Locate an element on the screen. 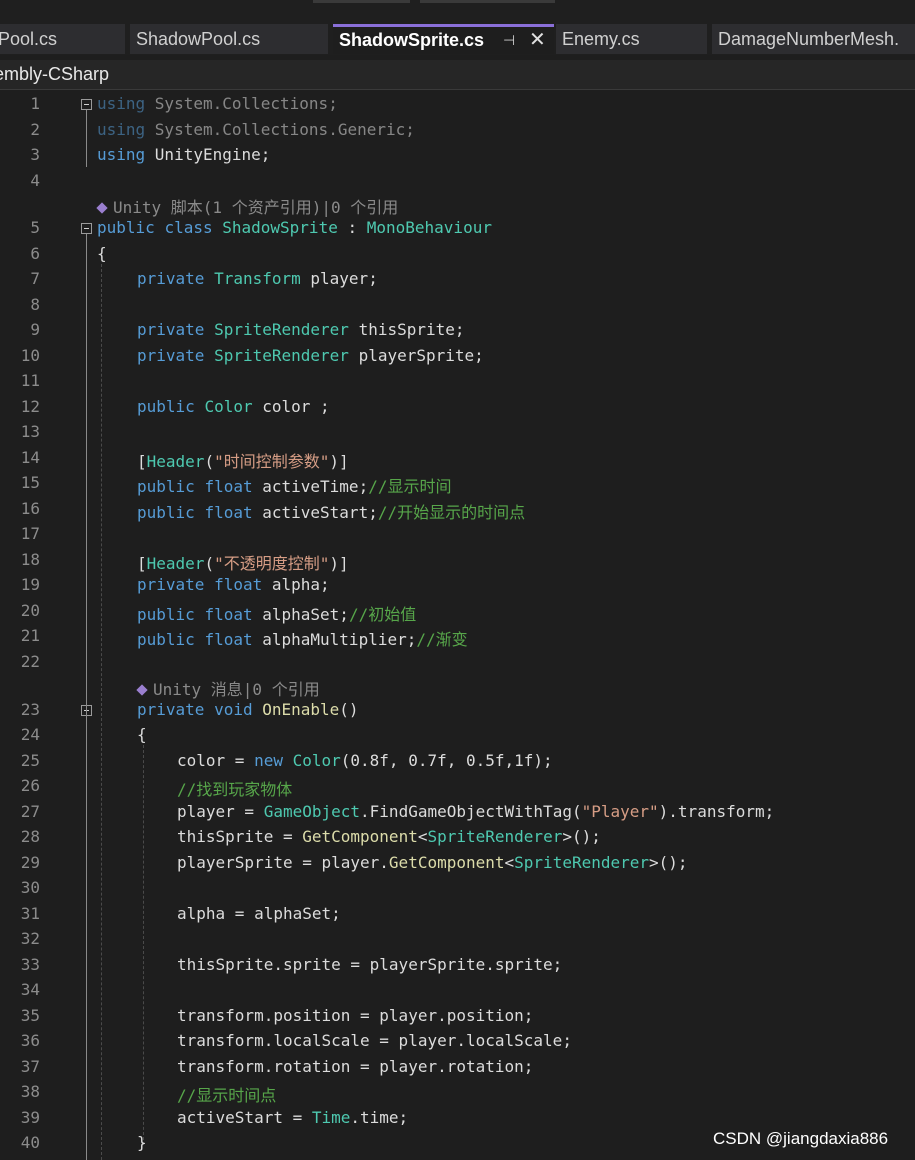 This screenshot has width=915, height=1160. code-line: thisSprite.sprite = playerSprite.sprite; is located at coordinates (369, 964).